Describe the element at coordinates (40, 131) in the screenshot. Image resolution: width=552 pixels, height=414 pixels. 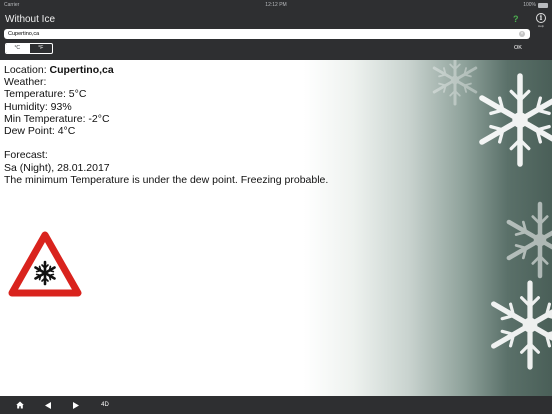
I see `dew-point-line: Dew Point: 4°C` at that location.